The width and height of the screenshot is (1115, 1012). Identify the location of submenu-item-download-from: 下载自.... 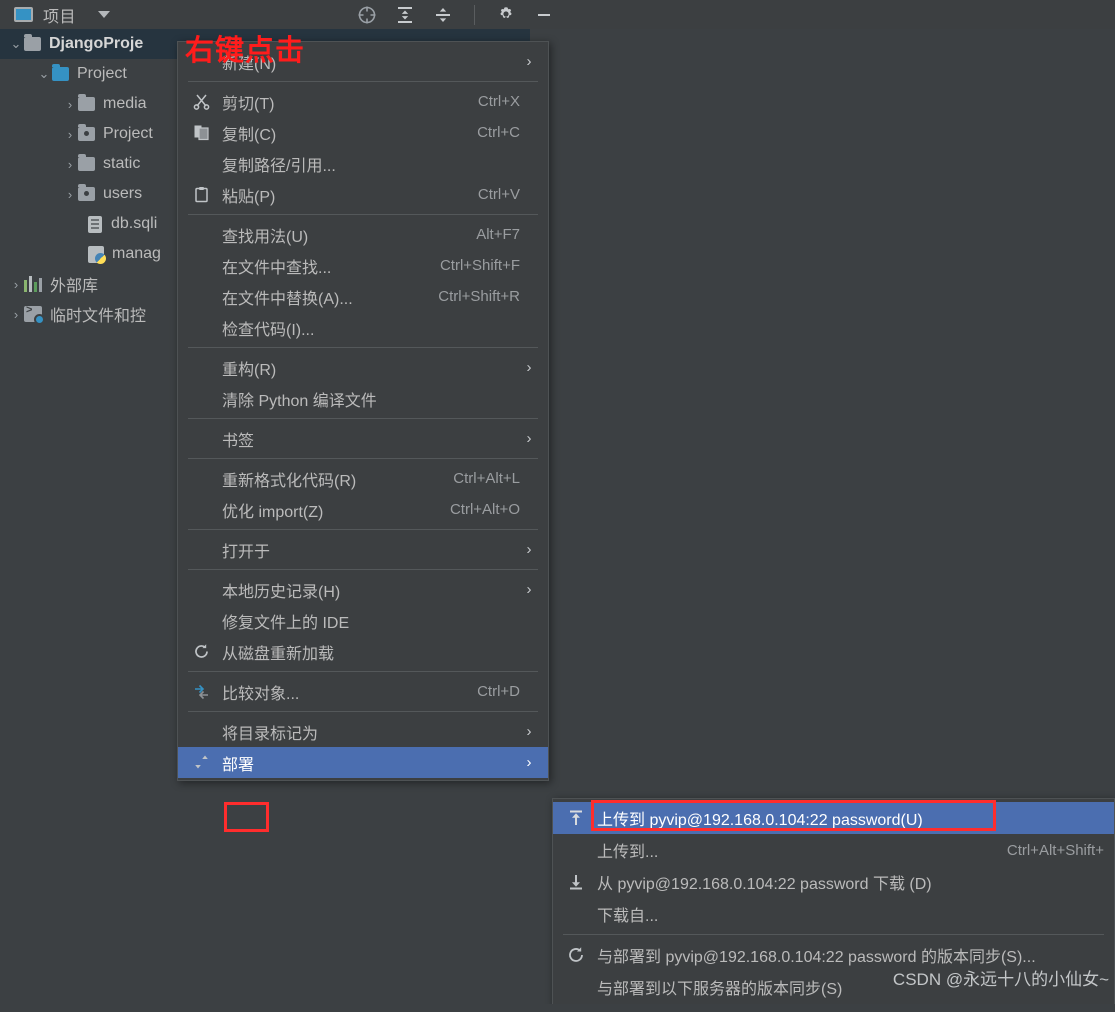
(833, 914).